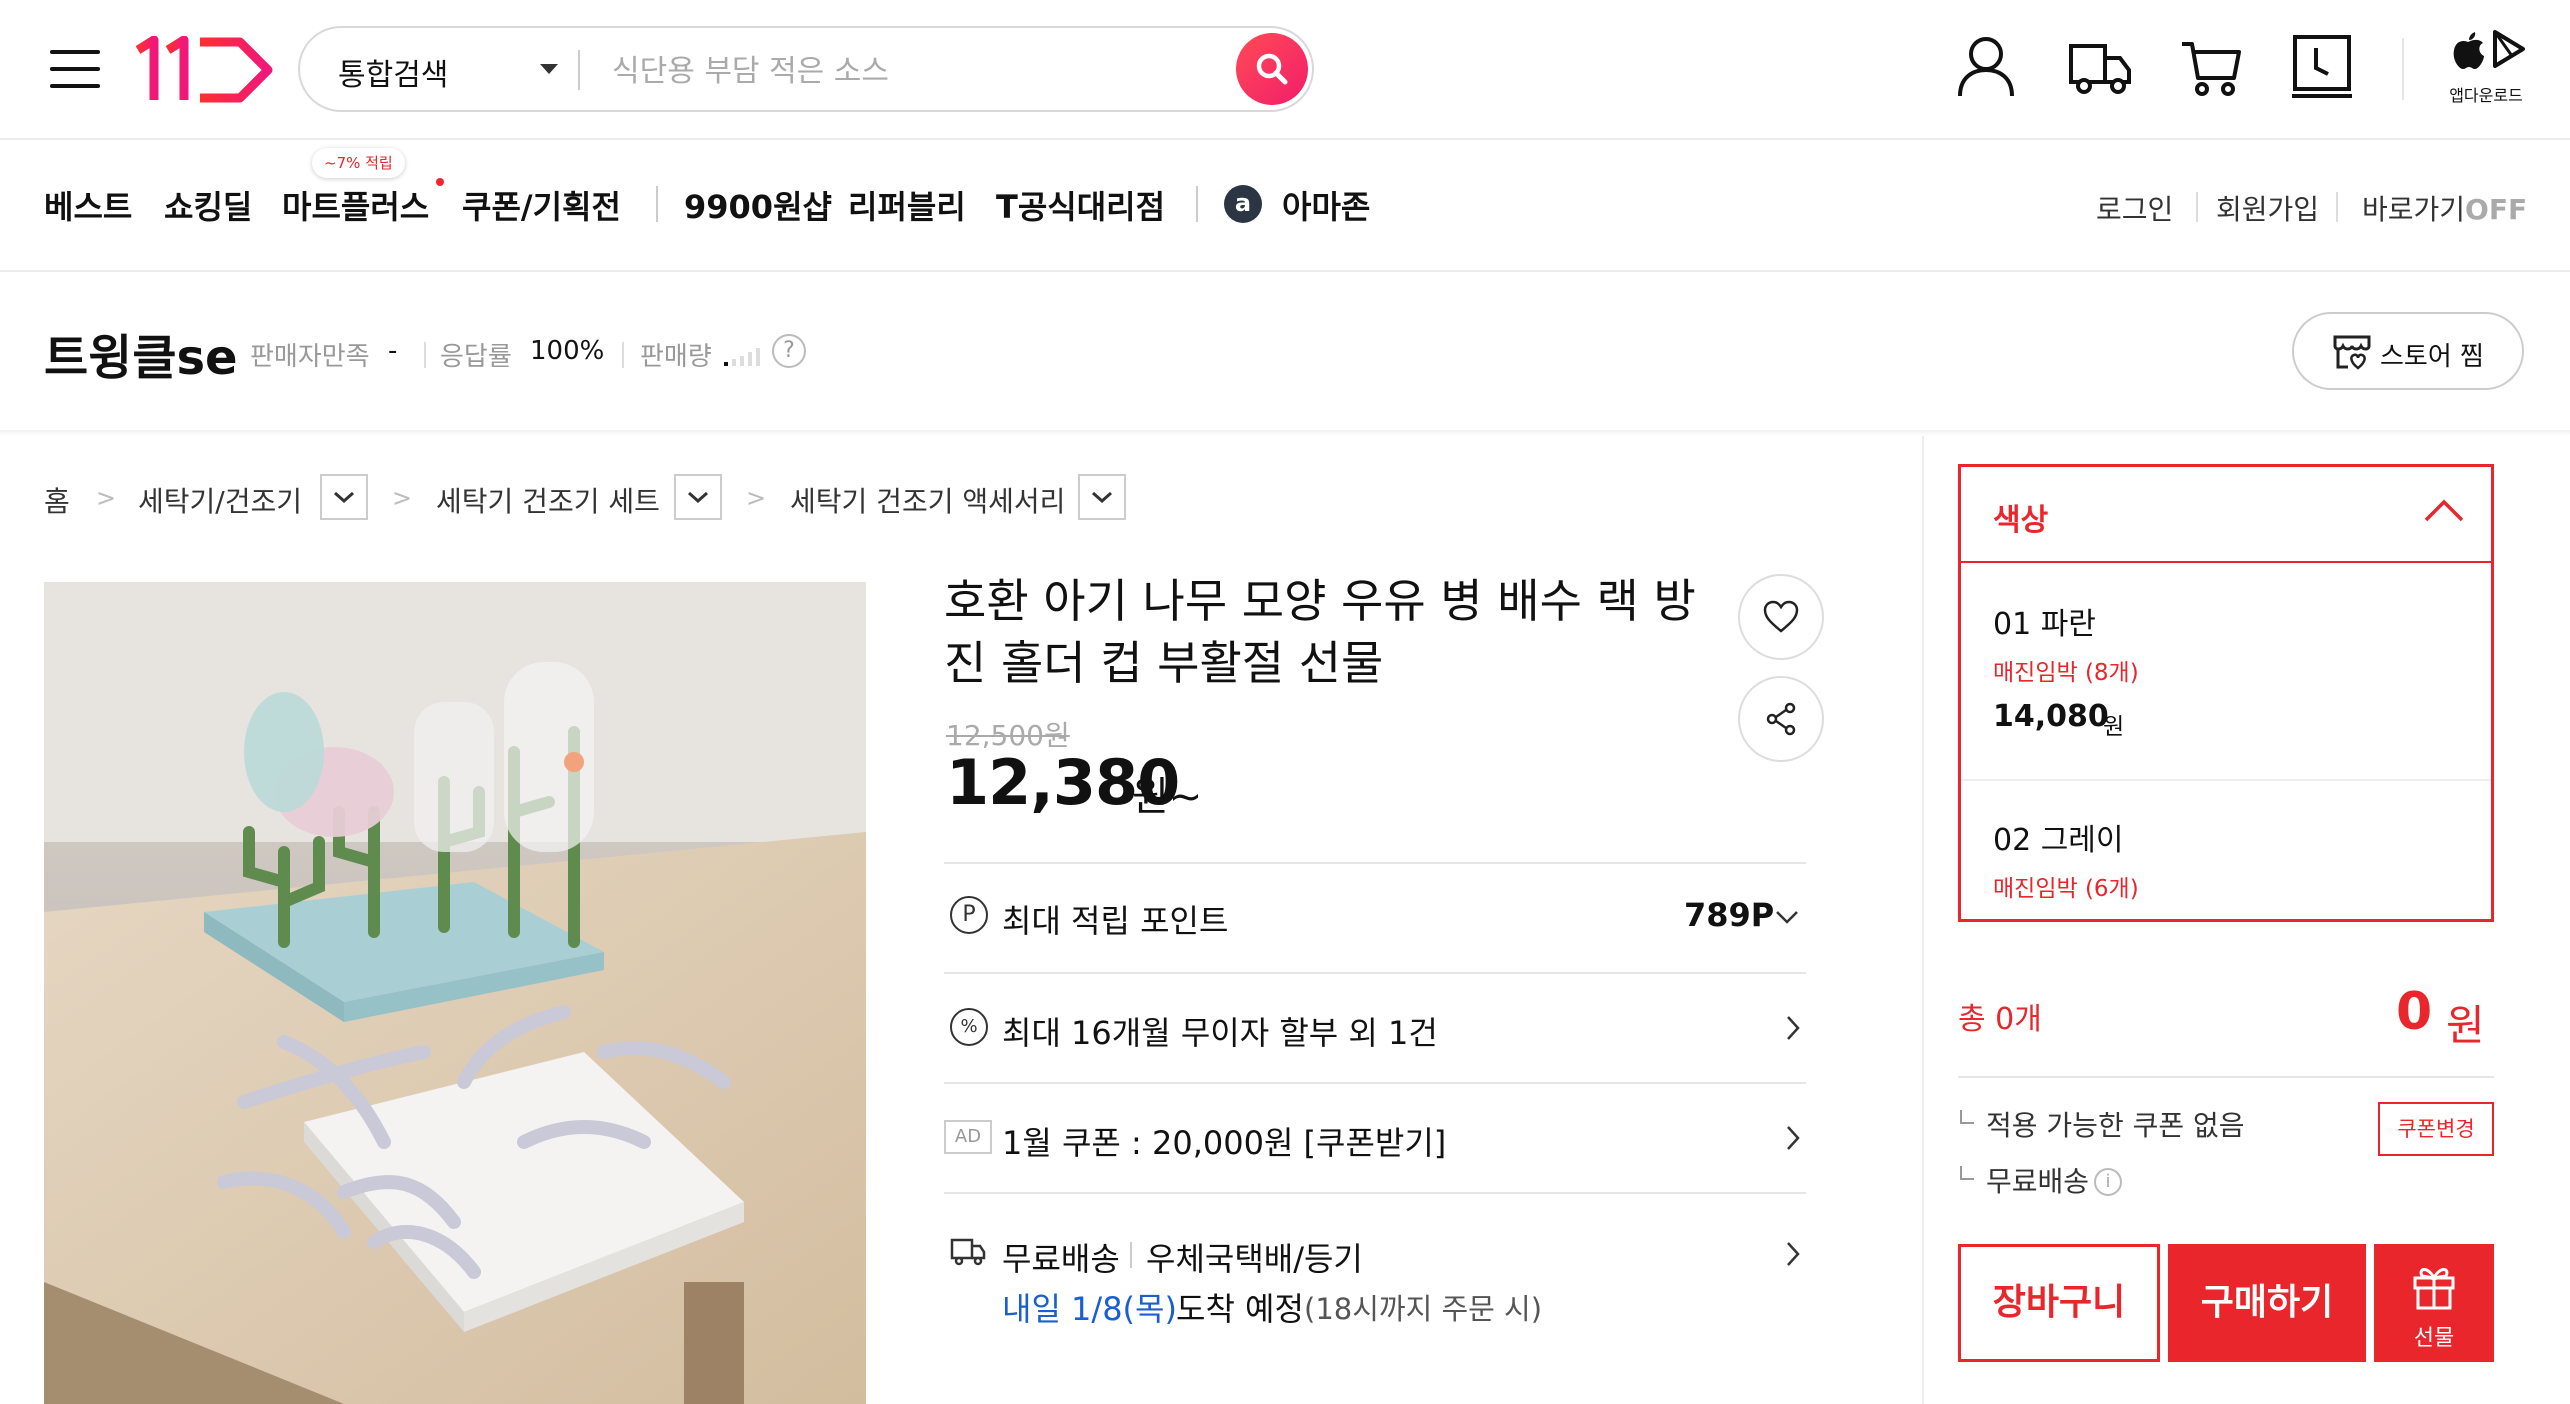 Image resolution: width=2570 pixels, height=1404 pixels. What do you see at coordinates (2115, 1125) in the screenshot?
I see `coupon-note: 적용 가능한 쿠폰 없음` at bounding box center [2115, 1125].